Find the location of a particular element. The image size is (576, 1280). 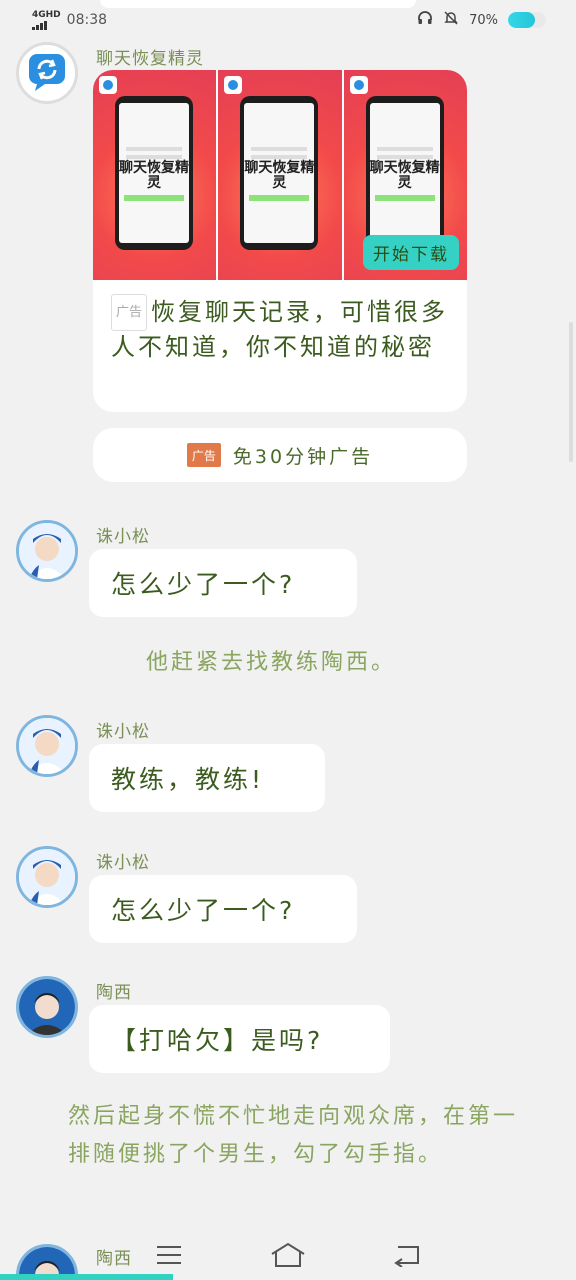

ad-avatar is located at coordinates (47, 73).